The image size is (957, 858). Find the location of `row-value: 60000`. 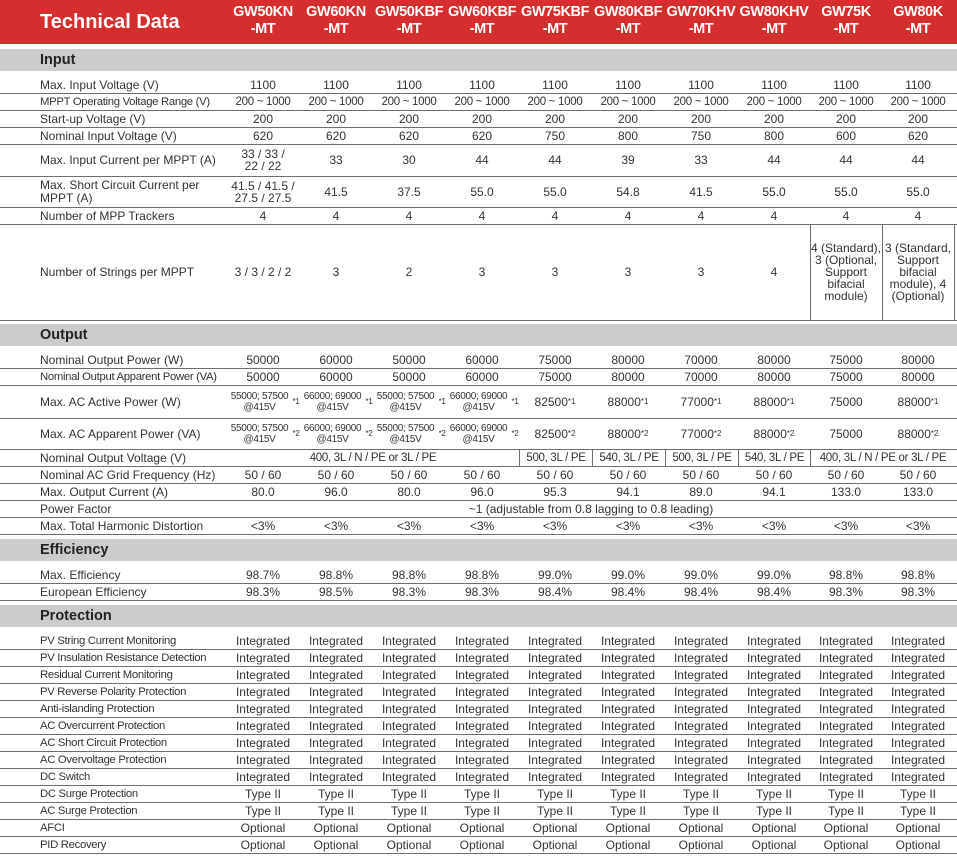

row-value: 60000 is located at coordinates (482, 376).